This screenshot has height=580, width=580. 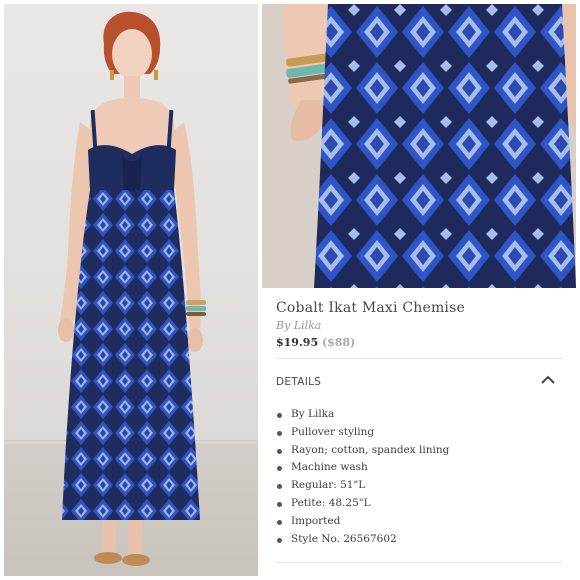 I want to click on product-price: $19.95 ($88), so click(x=315, y=342).